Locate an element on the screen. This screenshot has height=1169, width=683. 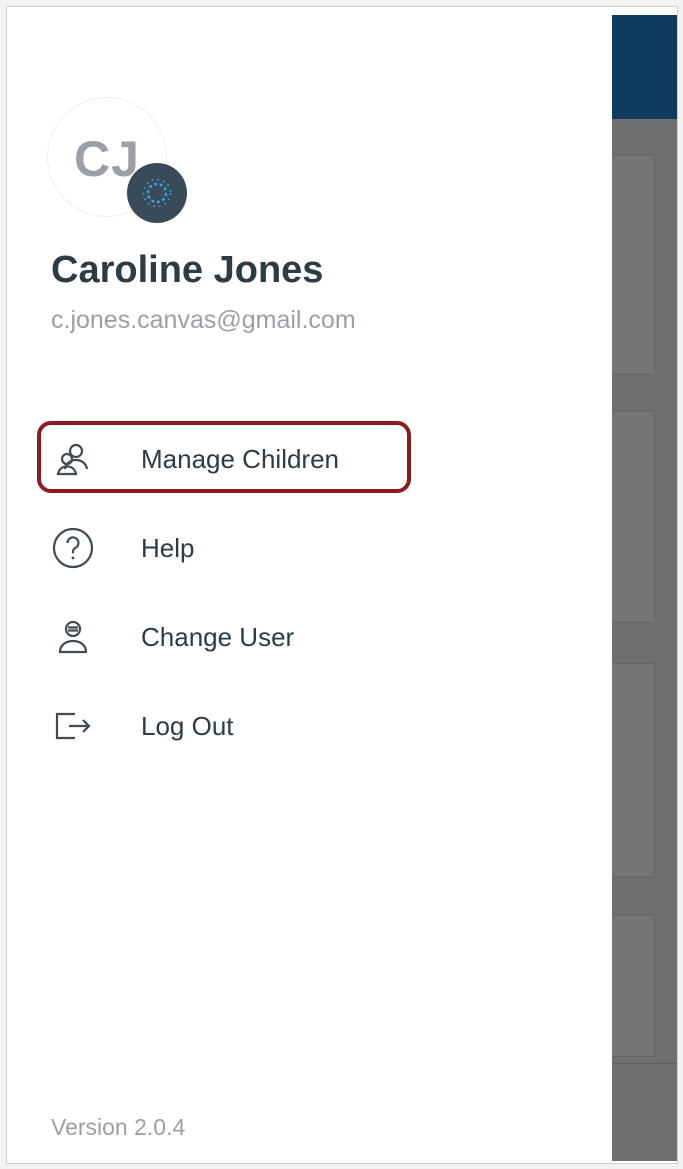
manage-children-icon is located at coordinates (73, 459).